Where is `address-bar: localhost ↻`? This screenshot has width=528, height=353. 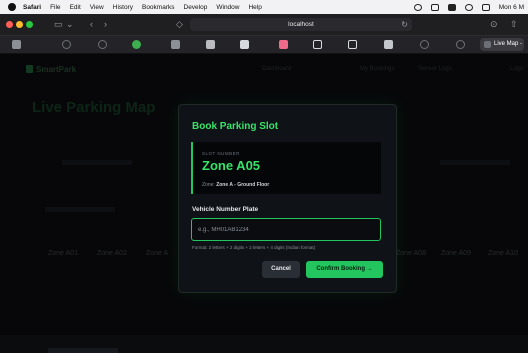 address-bar: localhost ↻ is located at coordinates (301, 24).